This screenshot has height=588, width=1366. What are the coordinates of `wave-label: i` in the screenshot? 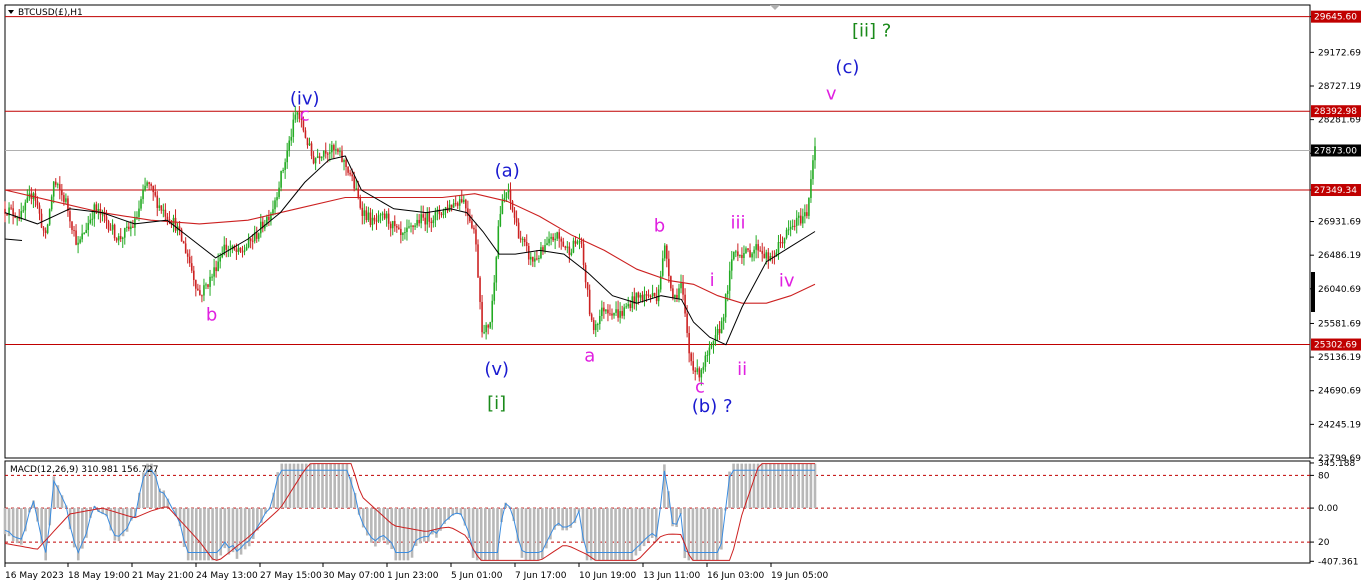 It's located at (712, 280).